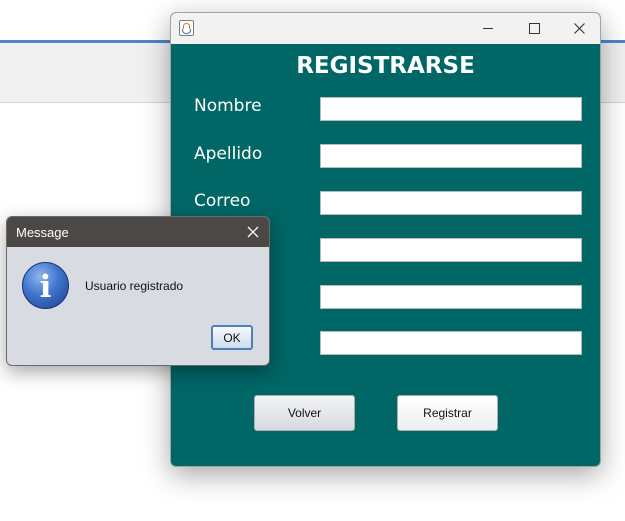 The height and width of the screenshot is (521, 625). What do you see at coordinates (451, 156) in the screenshot?
I see `apellido-input` at bounding box center [451, 156].